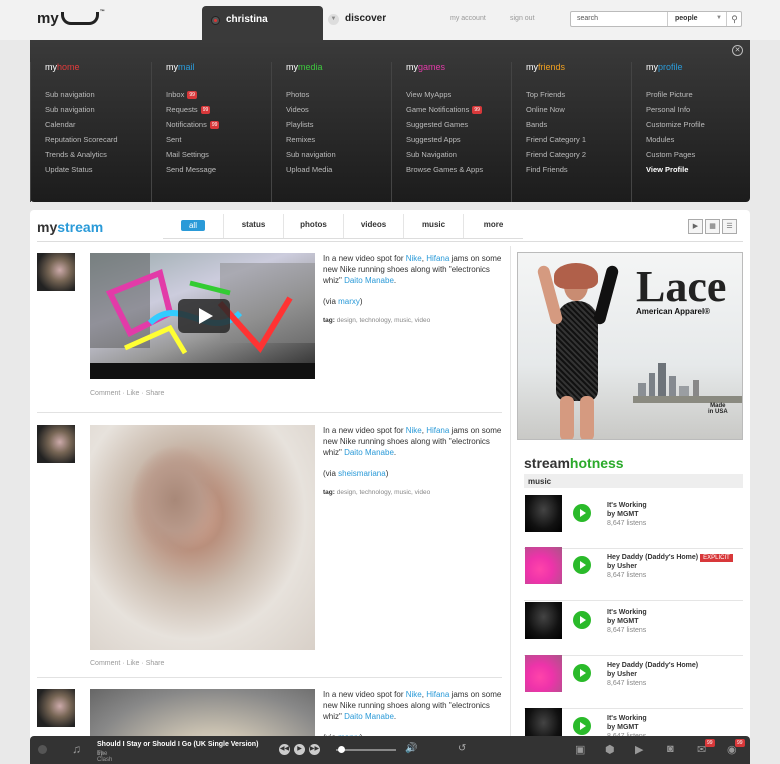  What do you see at coordinates (698, 109) in the screenshot?
I see `menu-item: Personal Info` at bounding box center [698, 109].